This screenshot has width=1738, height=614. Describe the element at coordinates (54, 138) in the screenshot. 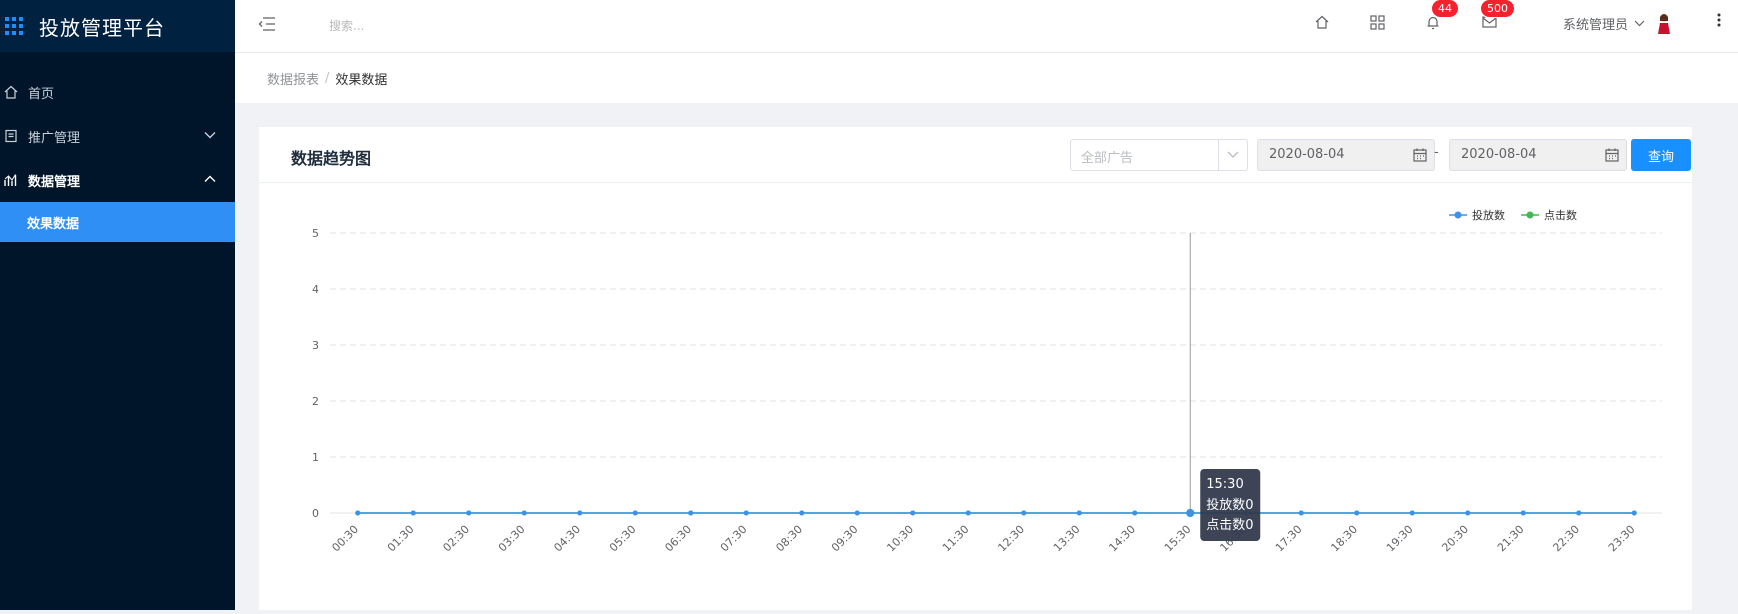

I see `sidebar-item-label: 推广管理` at that location.